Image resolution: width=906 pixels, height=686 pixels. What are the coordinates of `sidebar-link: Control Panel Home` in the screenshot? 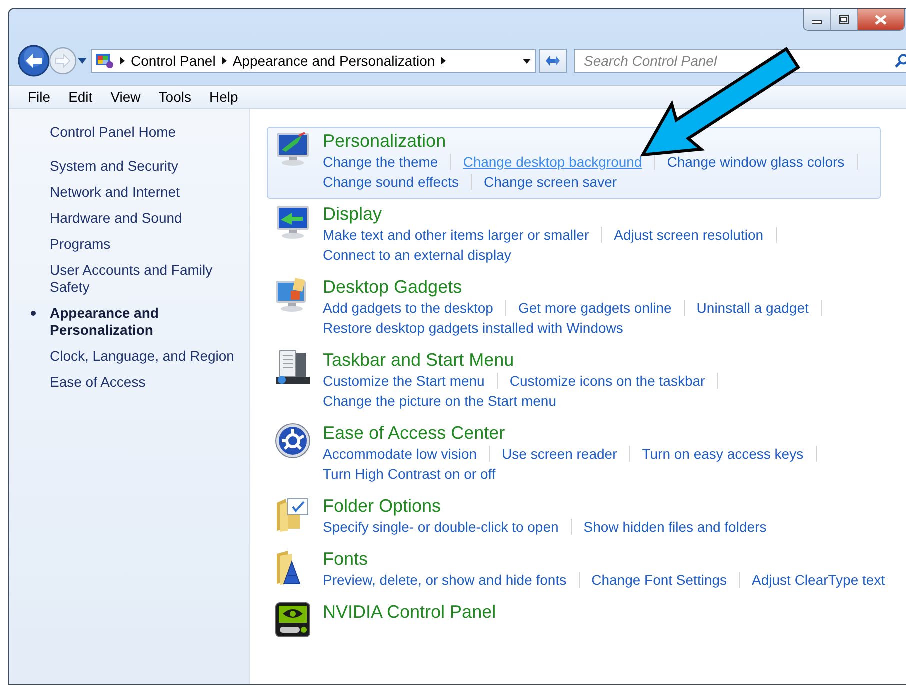 It's located at (149, 132).